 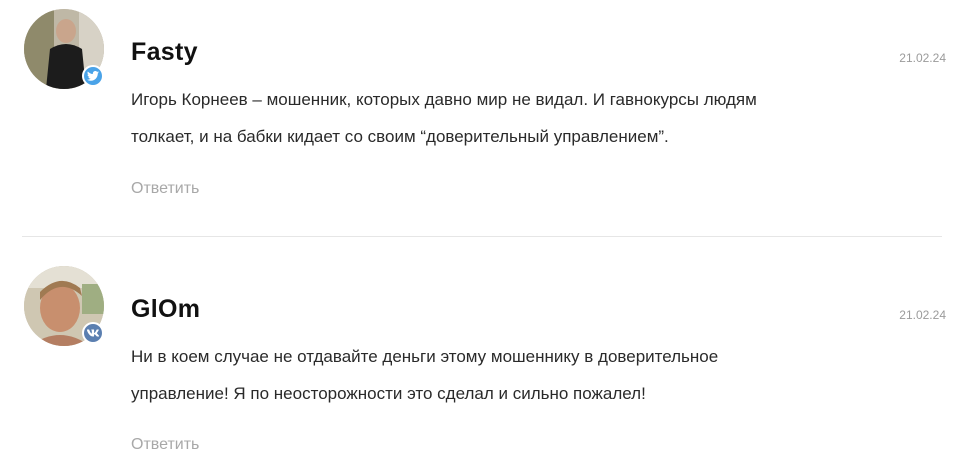 I want to click on vk-icon, so click(x=93, y=333).